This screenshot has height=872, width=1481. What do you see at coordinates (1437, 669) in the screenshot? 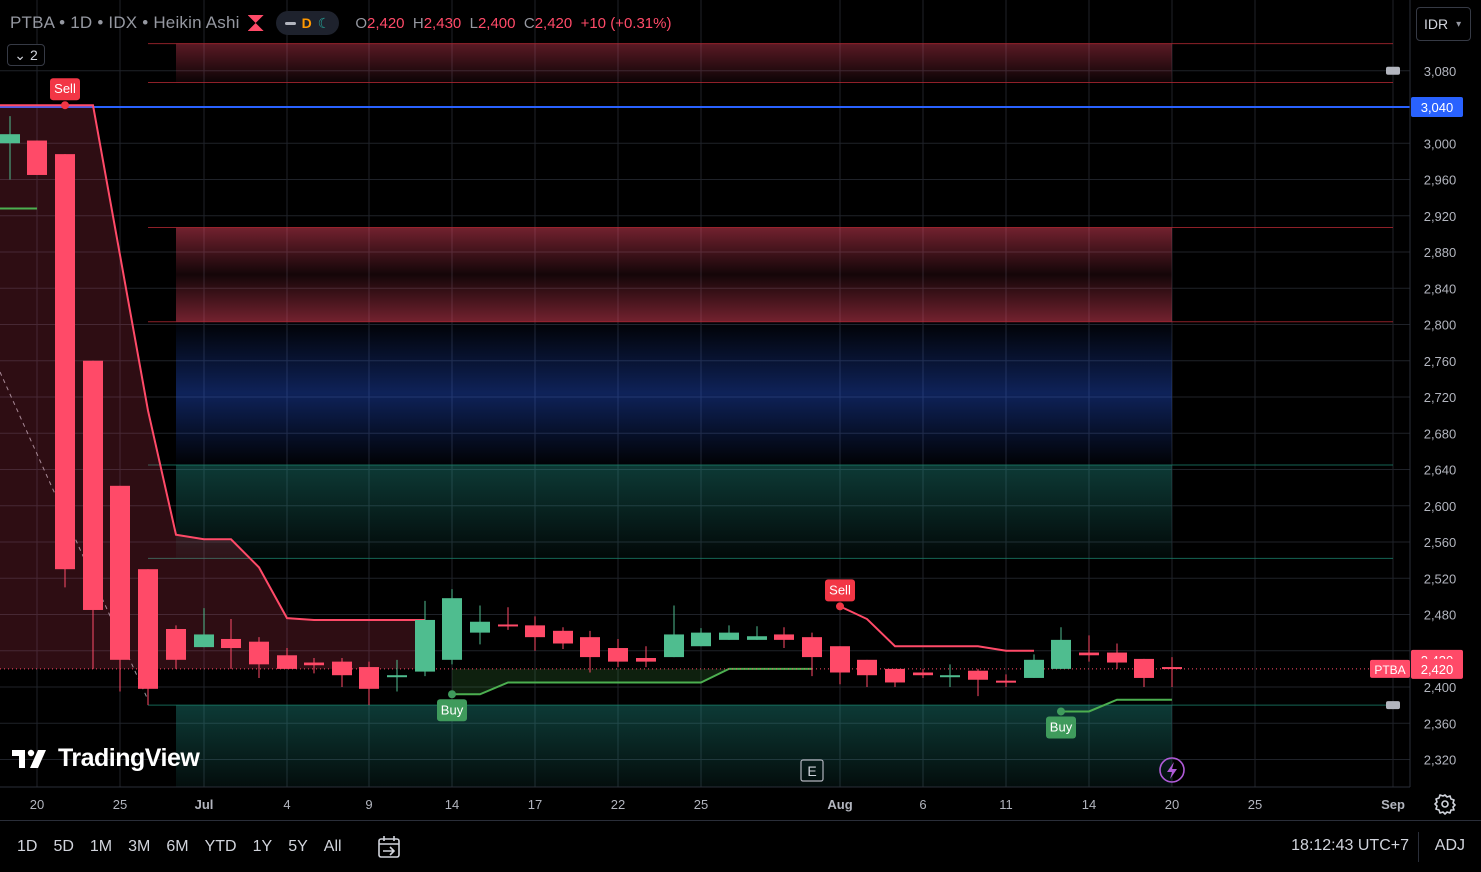
I see `price-label: 2,420` at bounding box center [1437, 669].